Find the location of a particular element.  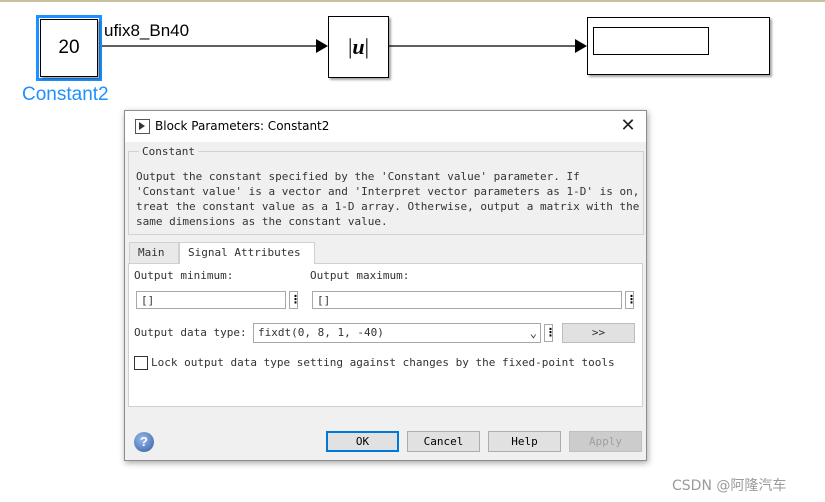

chevron-down-icon: ⌄ is located at coordinates (533, 333).